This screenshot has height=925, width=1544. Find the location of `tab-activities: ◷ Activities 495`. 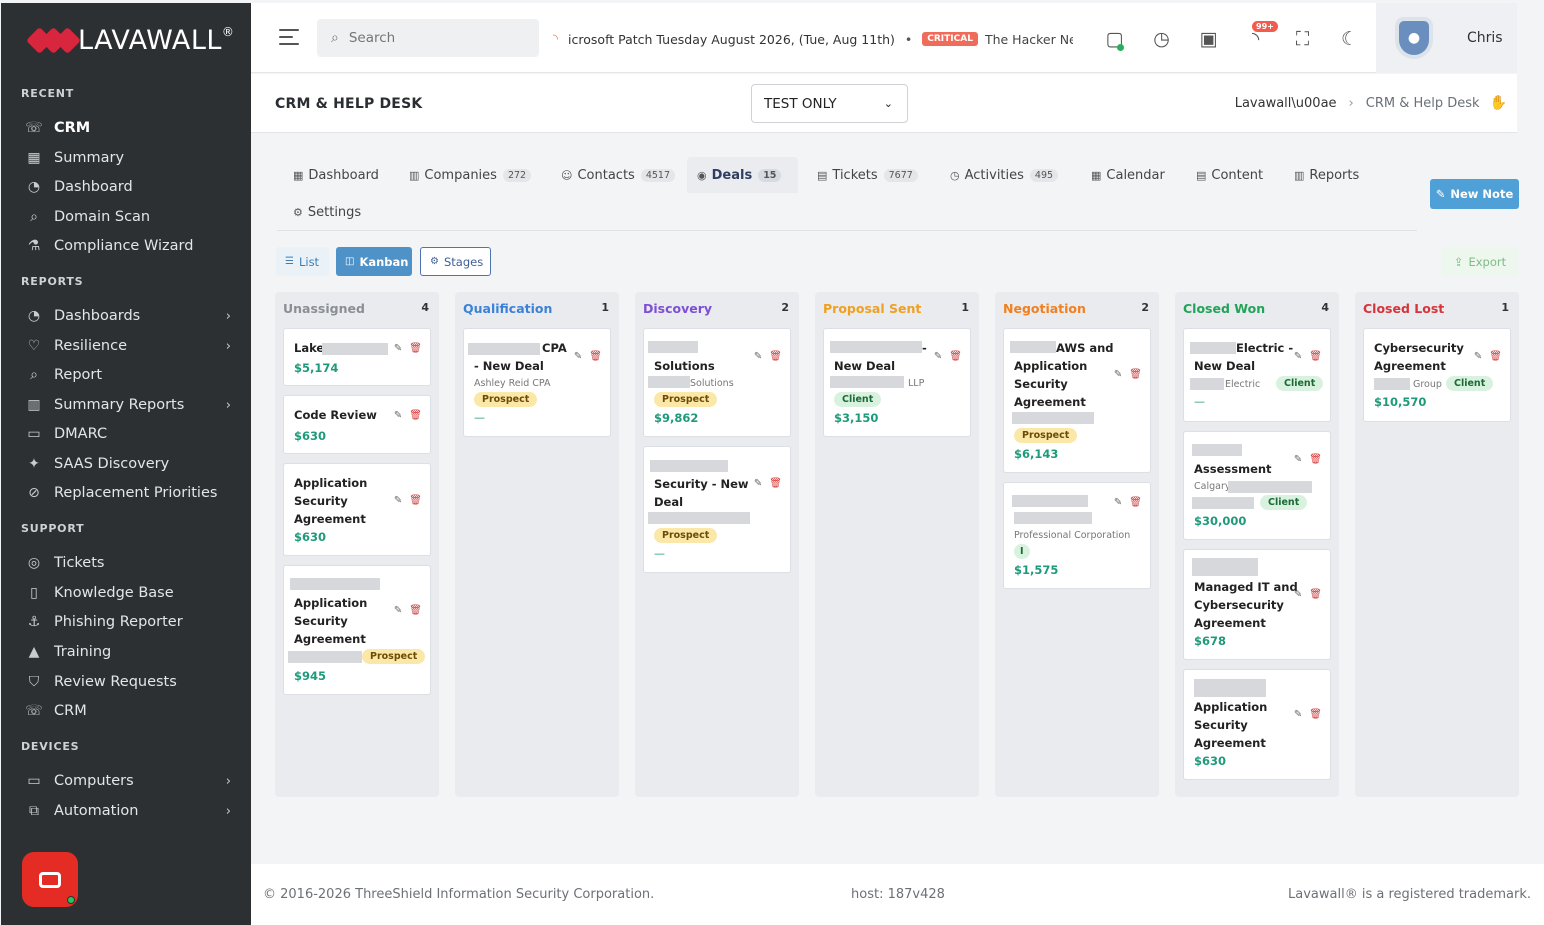

tab-activities: ◷ Activities 495 is located at coordinates (1004, 175).